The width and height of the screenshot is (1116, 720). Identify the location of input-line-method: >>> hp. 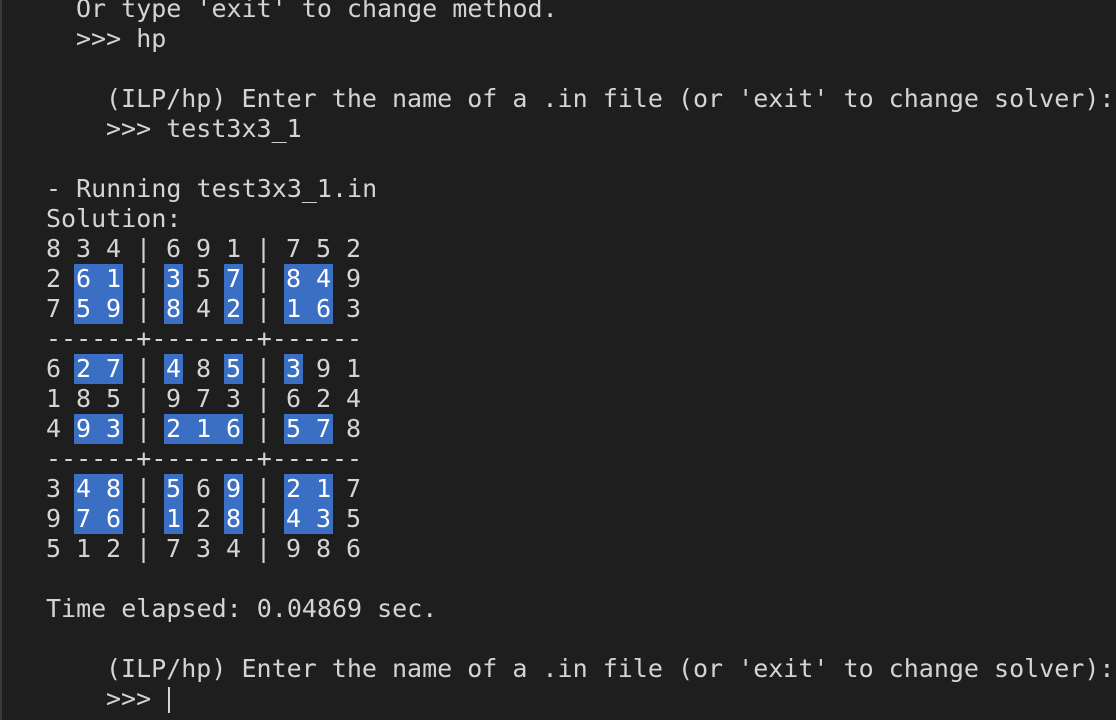
(121, 38).